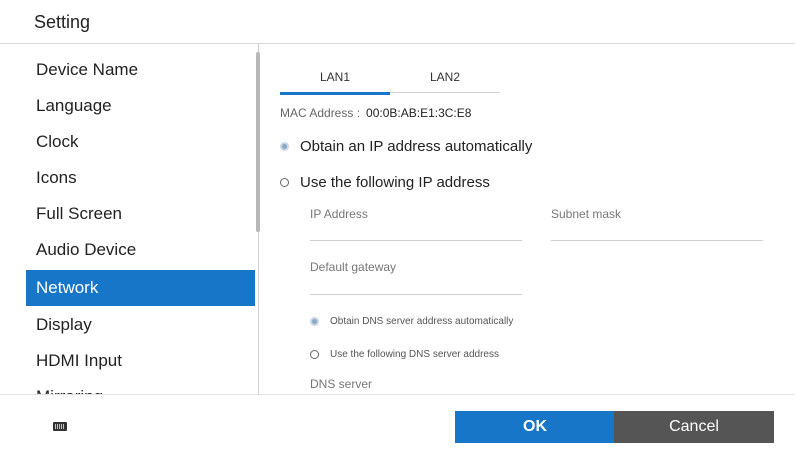 The height and width of the screenshot is (455, 795). I want to click on default-gateway-label: Default gateway, so click(353, 267).